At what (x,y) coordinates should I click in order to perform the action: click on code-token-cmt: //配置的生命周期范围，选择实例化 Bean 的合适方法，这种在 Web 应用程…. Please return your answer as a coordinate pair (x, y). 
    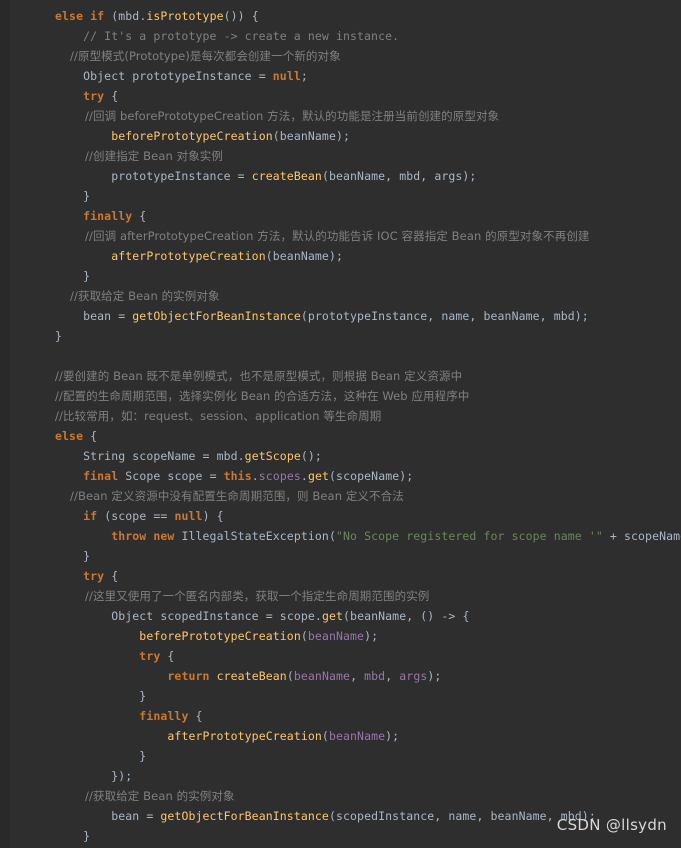
    Looking at the image, I should click on (262, 396).